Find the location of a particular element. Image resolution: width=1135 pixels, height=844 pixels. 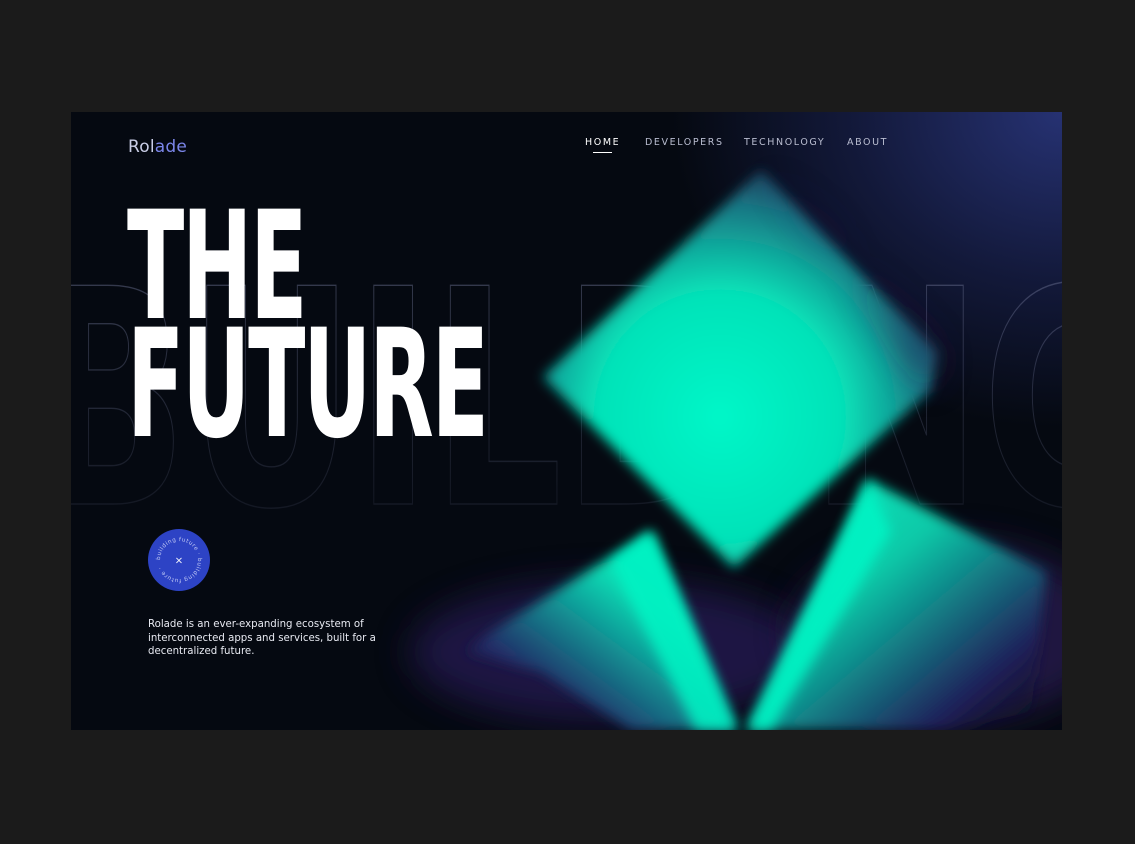

nav-item-technology: TECHNOLOGY is located at coordinates (784, 142).